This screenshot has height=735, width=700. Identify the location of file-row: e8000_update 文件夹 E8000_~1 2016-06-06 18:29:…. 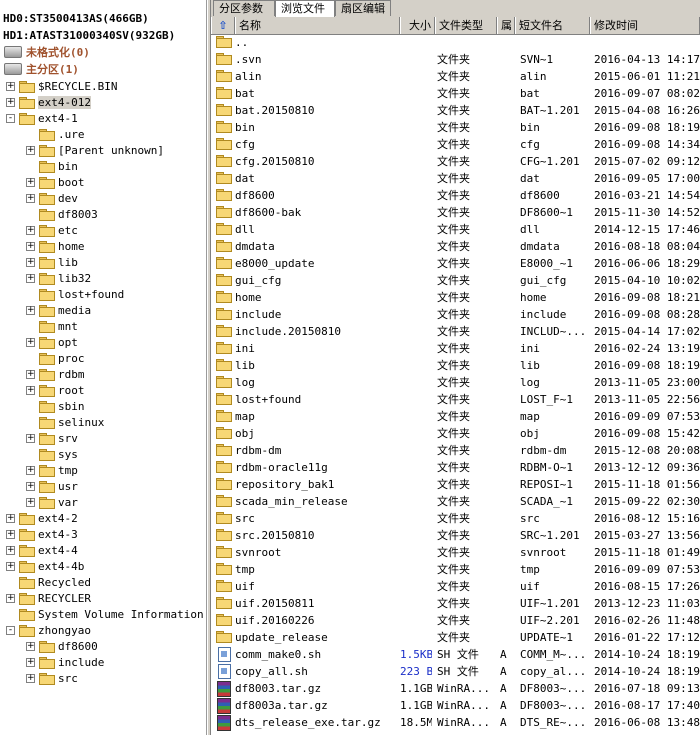
(455, 263).